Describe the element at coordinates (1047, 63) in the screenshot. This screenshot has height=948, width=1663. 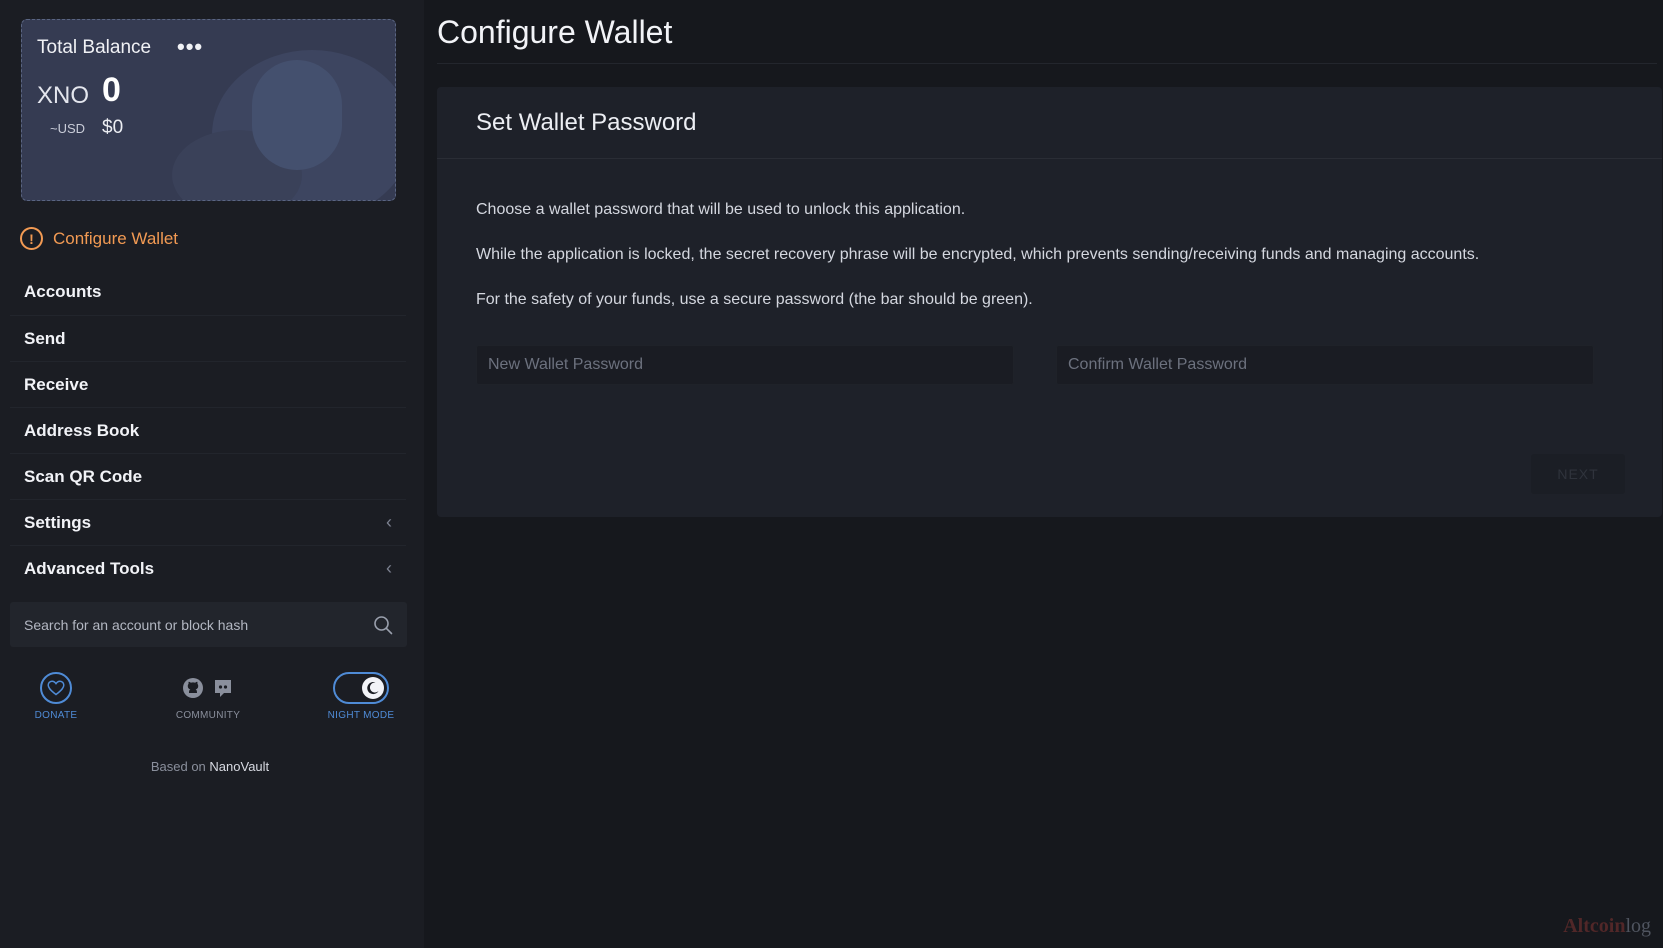
I see `title-divider` at that location.